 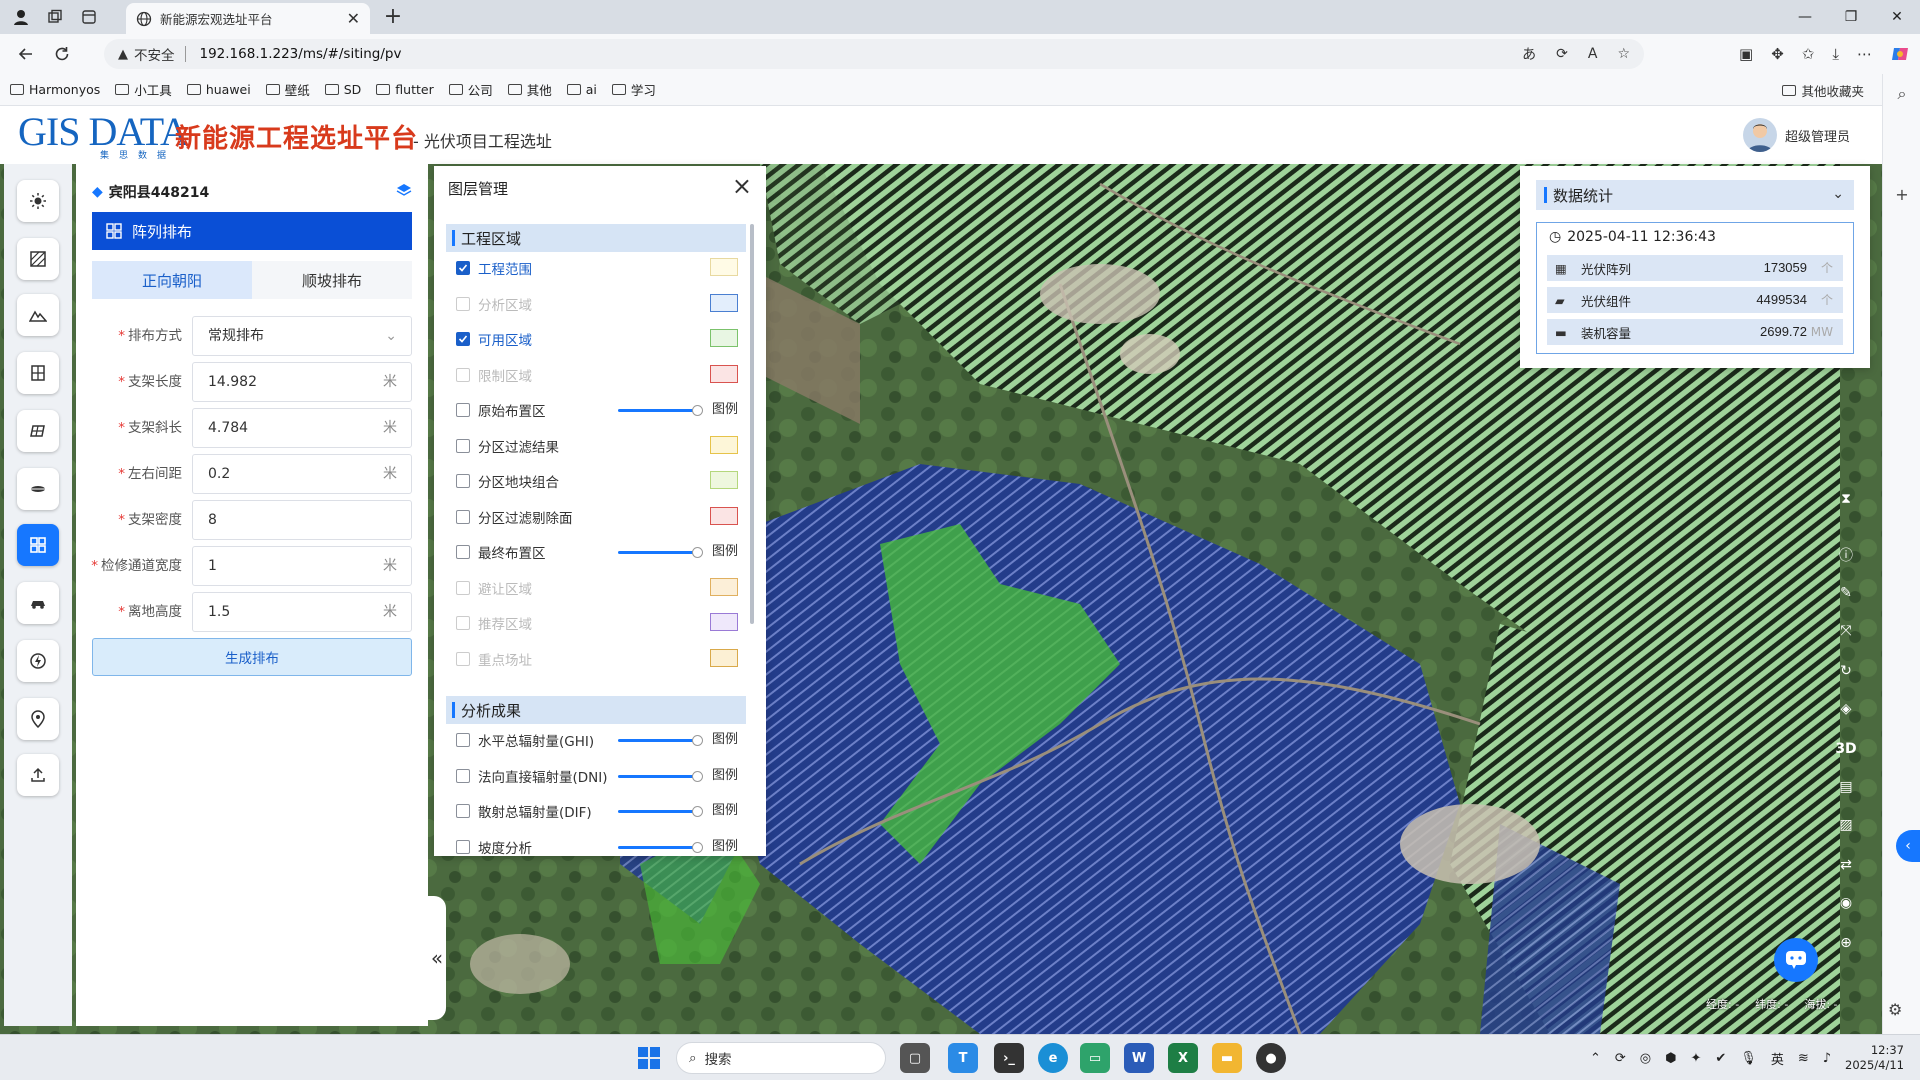 I want to click on search-icon: ⌕, so click(x=1901, y=94).